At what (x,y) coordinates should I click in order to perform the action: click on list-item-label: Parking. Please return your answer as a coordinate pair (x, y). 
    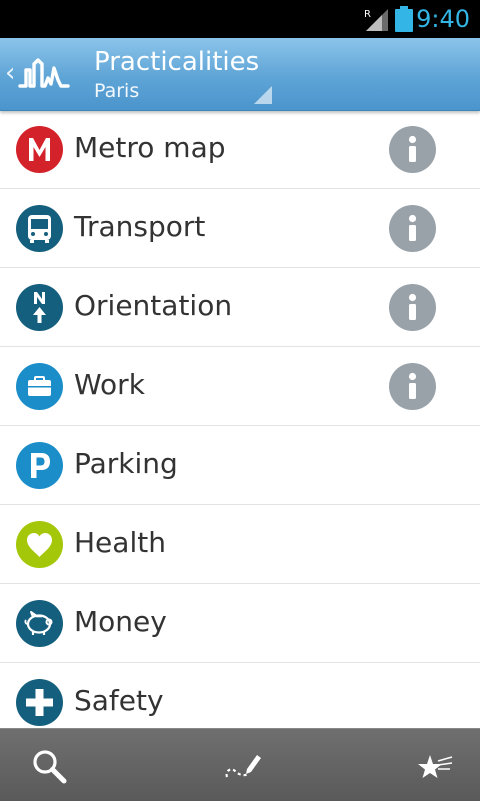
    Looking at the image, I should click on (126, 463).